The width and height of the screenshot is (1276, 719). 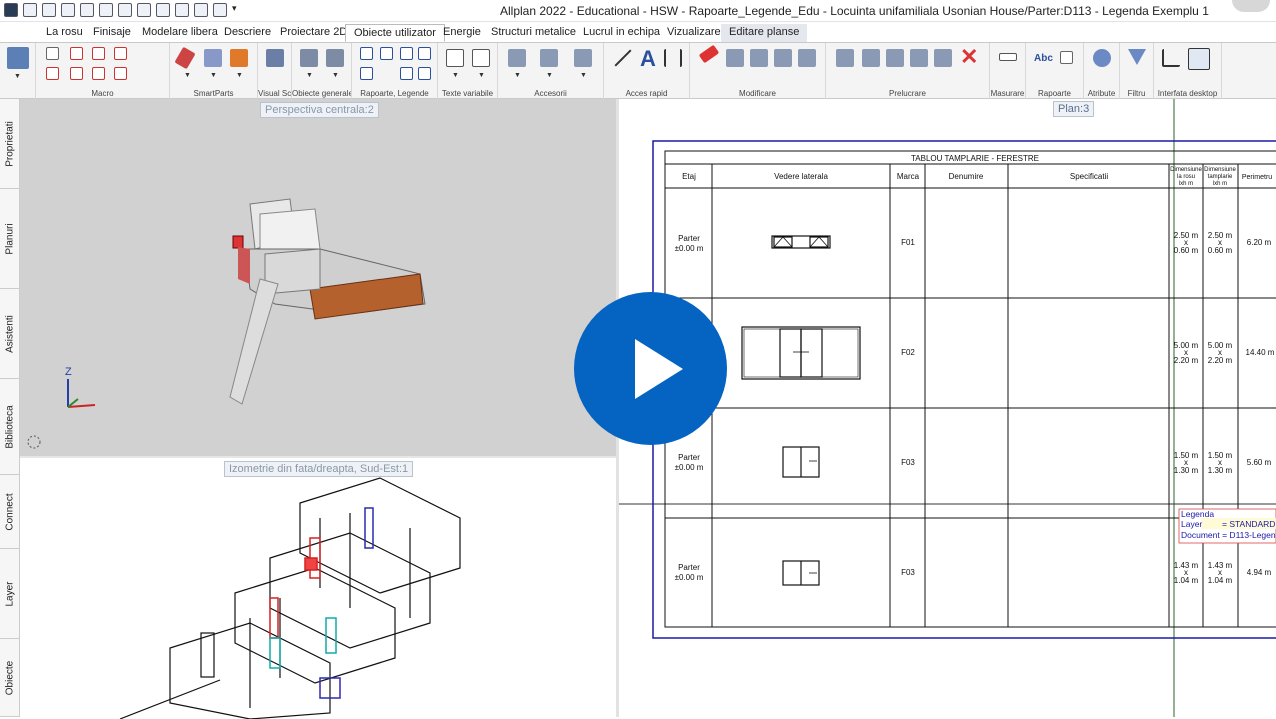 What do you see at coordinates (1102, 58) in the screenshot?
I see `attribute-icon` at bounding box center [1102, 58].